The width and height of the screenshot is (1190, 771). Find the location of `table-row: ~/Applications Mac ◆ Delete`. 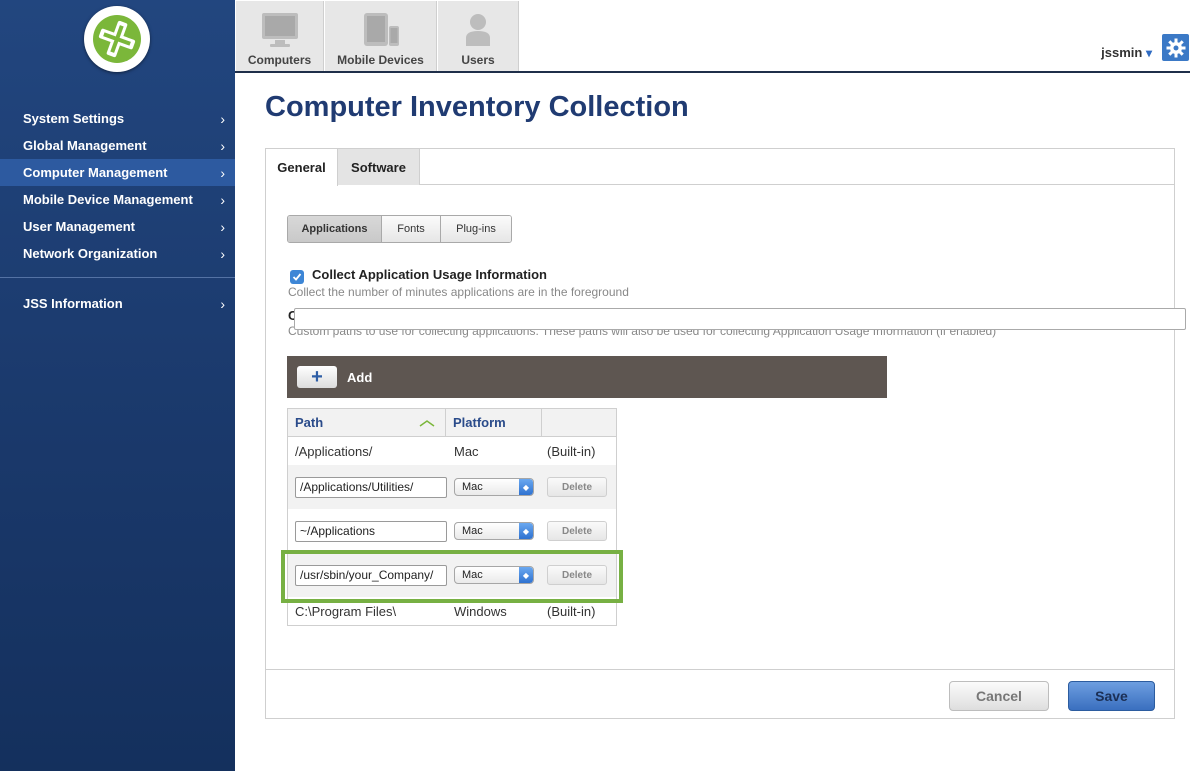

table-row: ~/Applications Mac ◆ Delete is located at coordinates (452, 531).